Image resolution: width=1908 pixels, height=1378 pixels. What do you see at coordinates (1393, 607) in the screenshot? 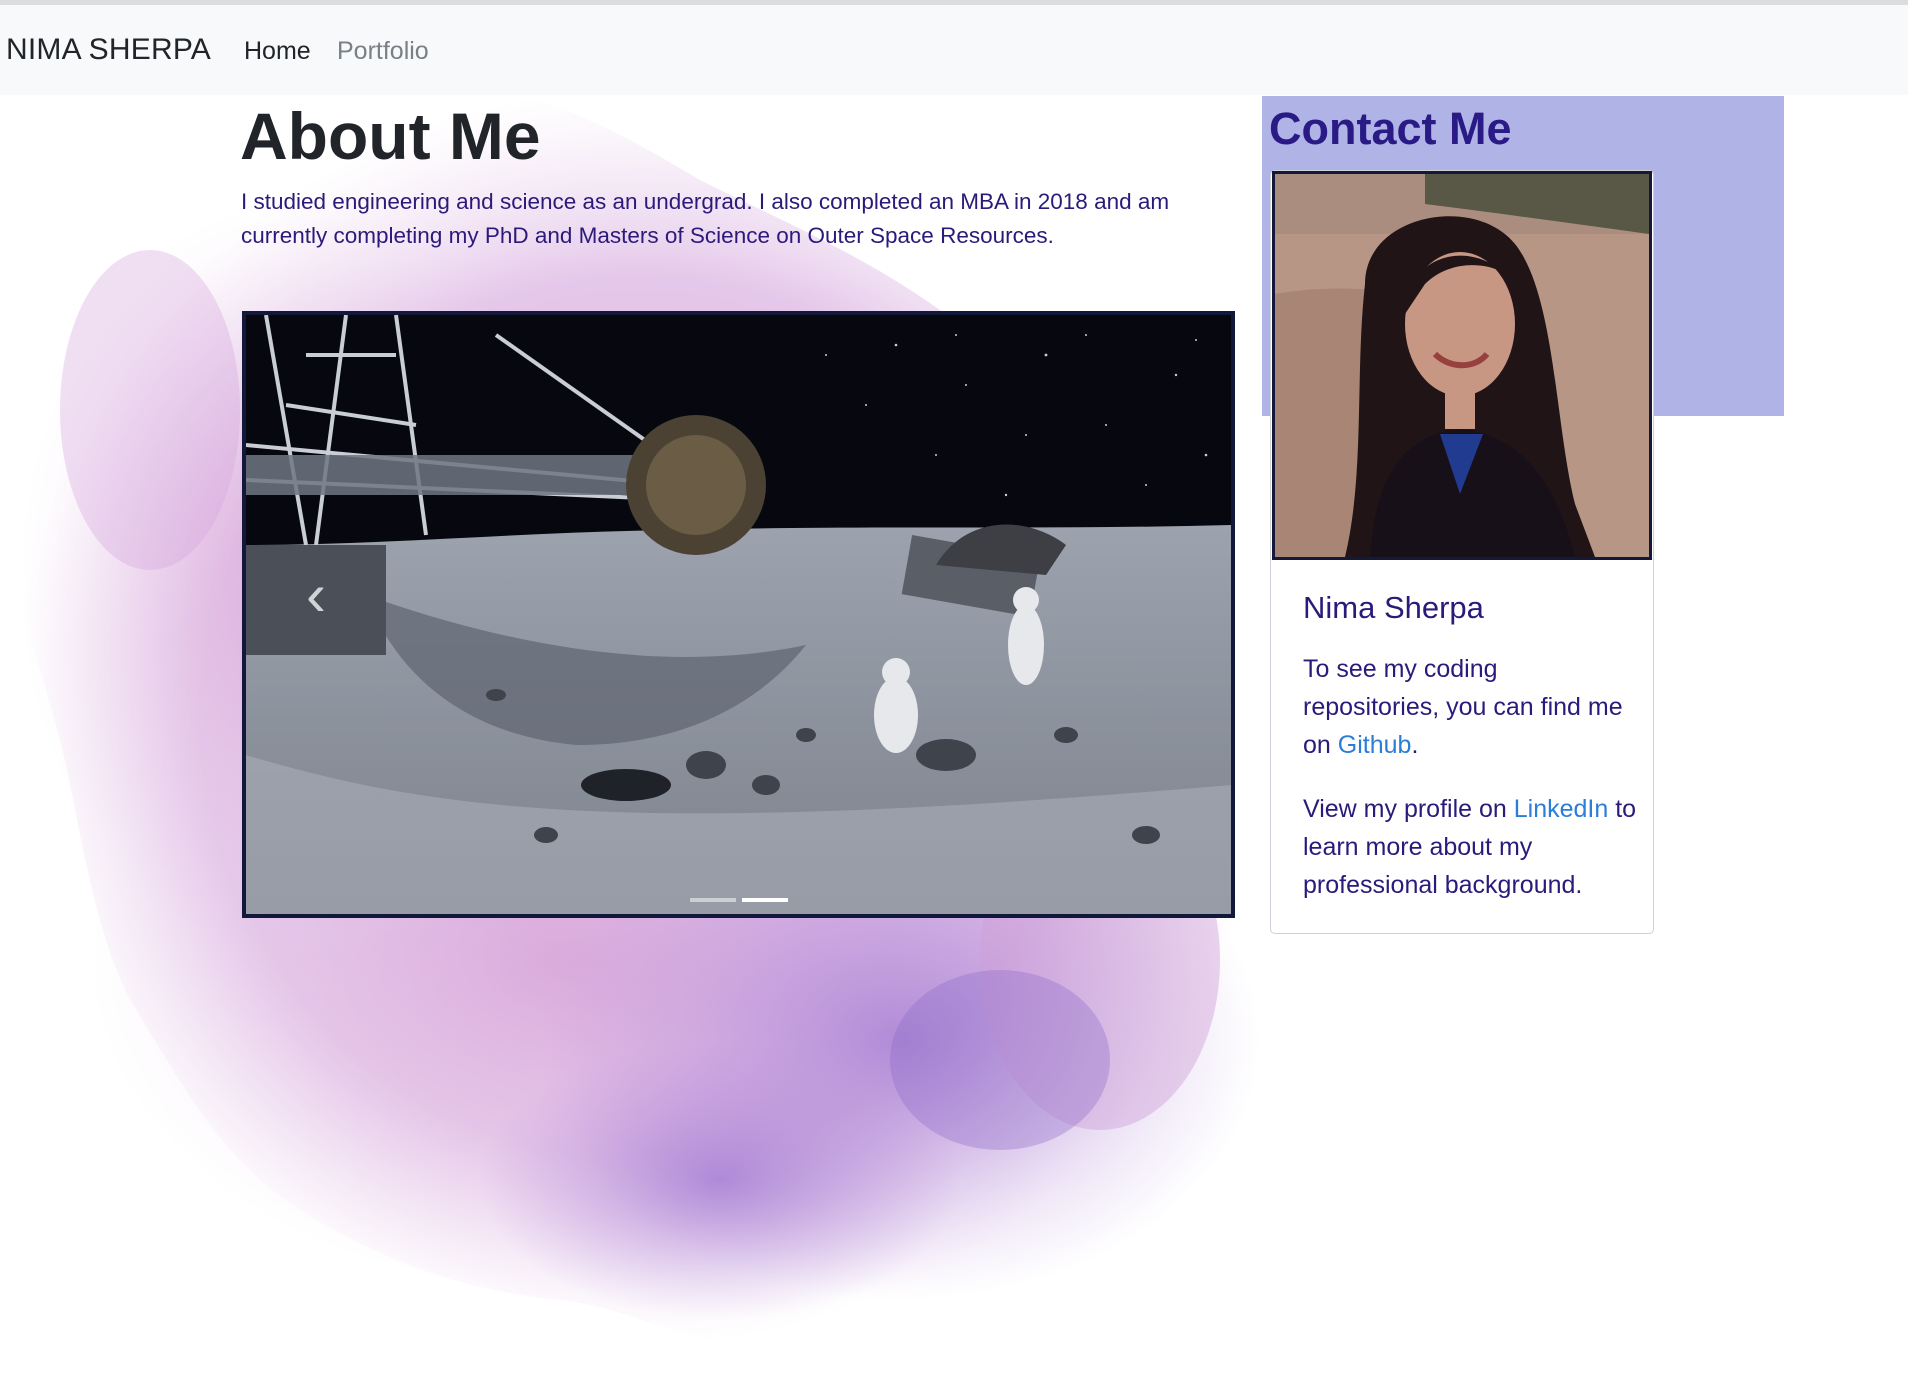
I see `card-name-heading: Nima Sherpa` at bounding box center [1393, 607].